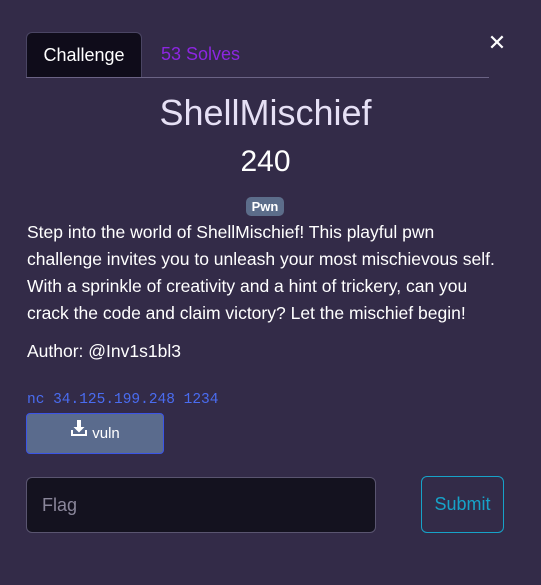 The image size is (541, 585). What do you see at coordinates (79, 432) in the screenshot?
I see `download-icon` at bounding box center [79, 432].